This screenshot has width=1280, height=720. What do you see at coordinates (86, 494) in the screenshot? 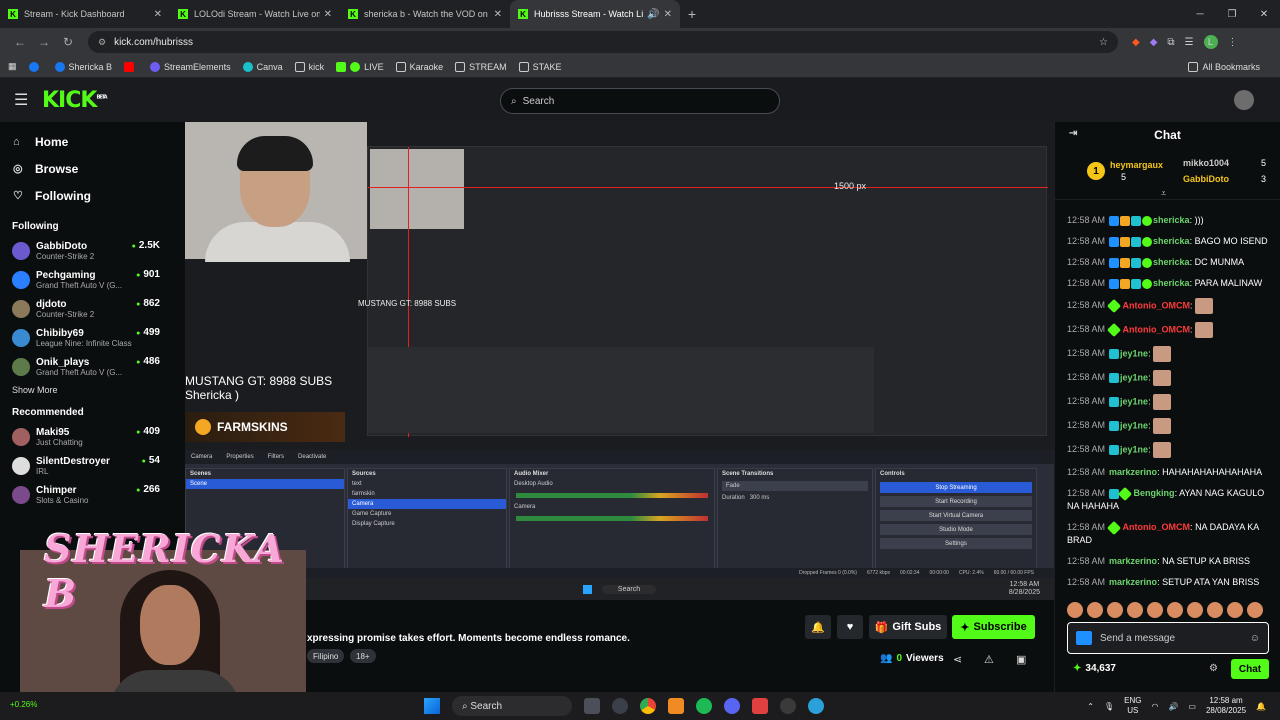
I see `sidebar-channel: ChimperSlots & Casino266` at bounding box center [86, 494].